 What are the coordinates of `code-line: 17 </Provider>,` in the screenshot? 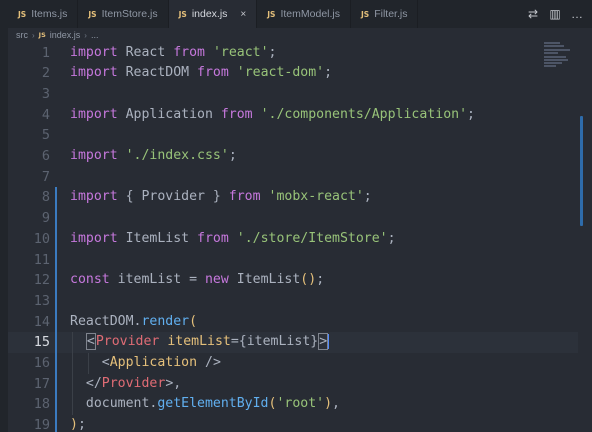 It's located at (293, 384).